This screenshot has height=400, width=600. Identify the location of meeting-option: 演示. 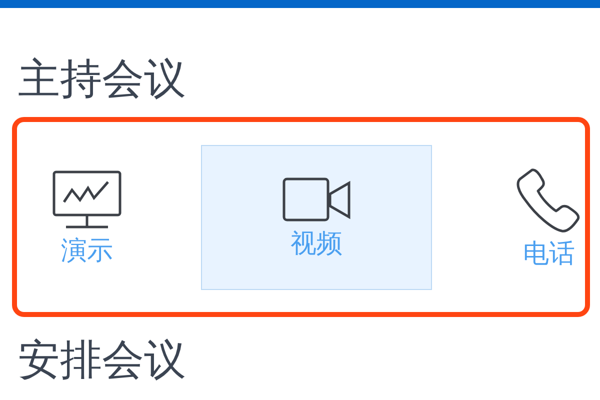
(87, 217).